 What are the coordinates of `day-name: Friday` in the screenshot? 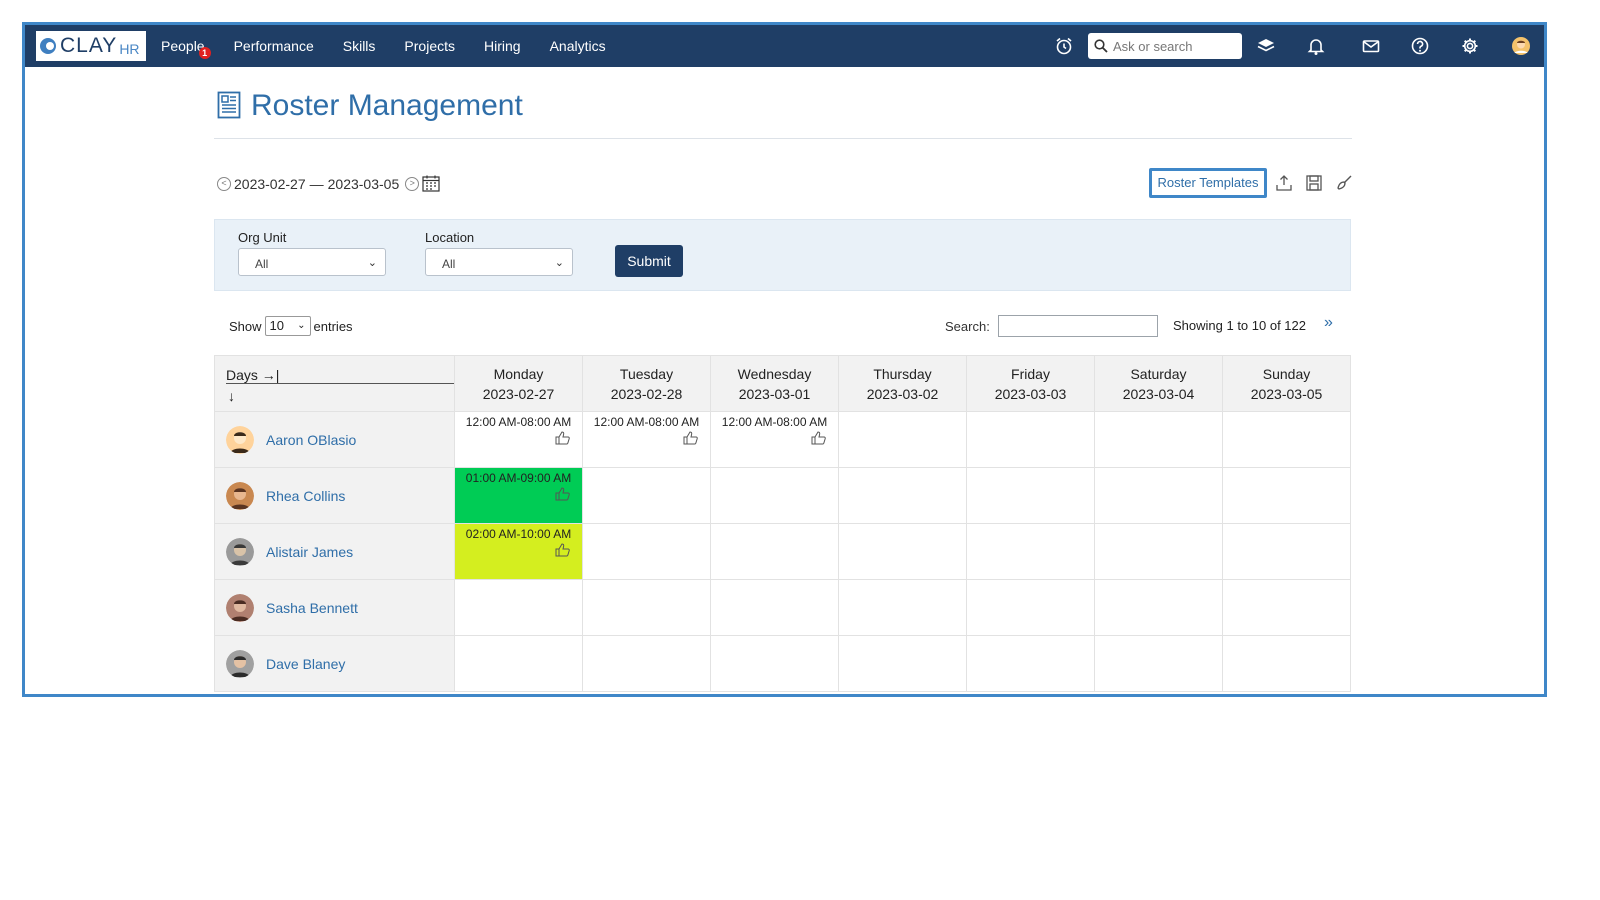 It's located at (1030, 373).